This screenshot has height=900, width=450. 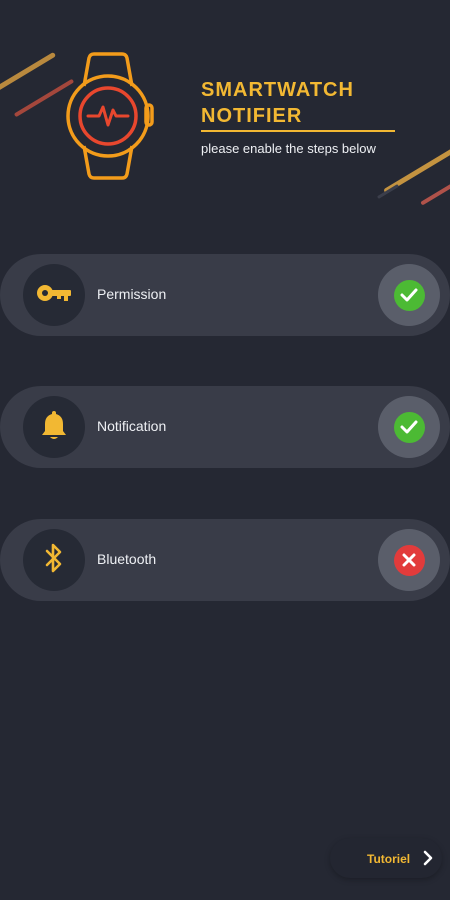 I want to click on step-permission-row: Permission, so click(x=225, y=295).